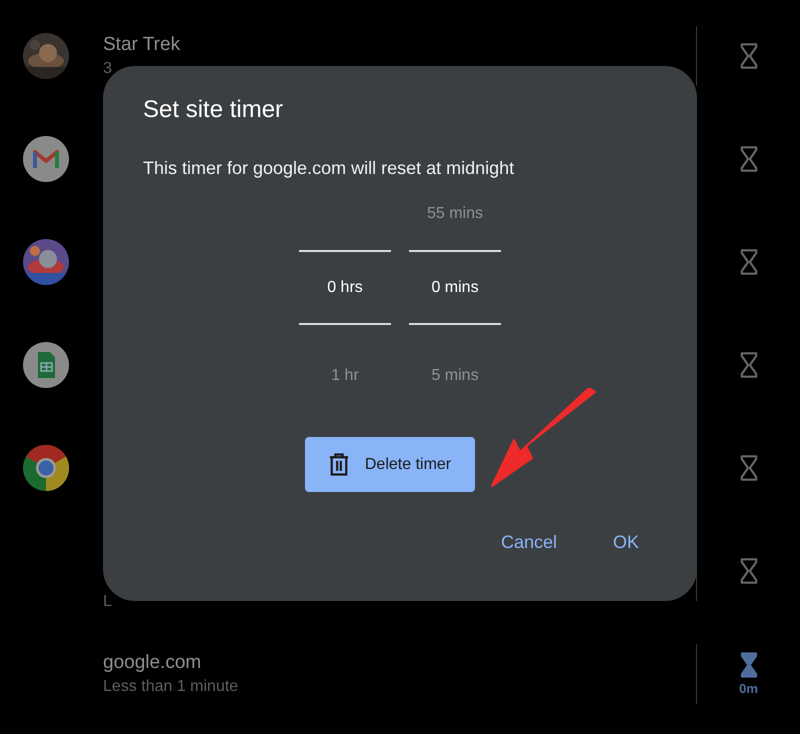 Image resolution: width=800 pixels, height=734 pixels. Describe the element at coordinates (455, 214) in the screenshot. I see `picker-value: 55 mins` at that location.